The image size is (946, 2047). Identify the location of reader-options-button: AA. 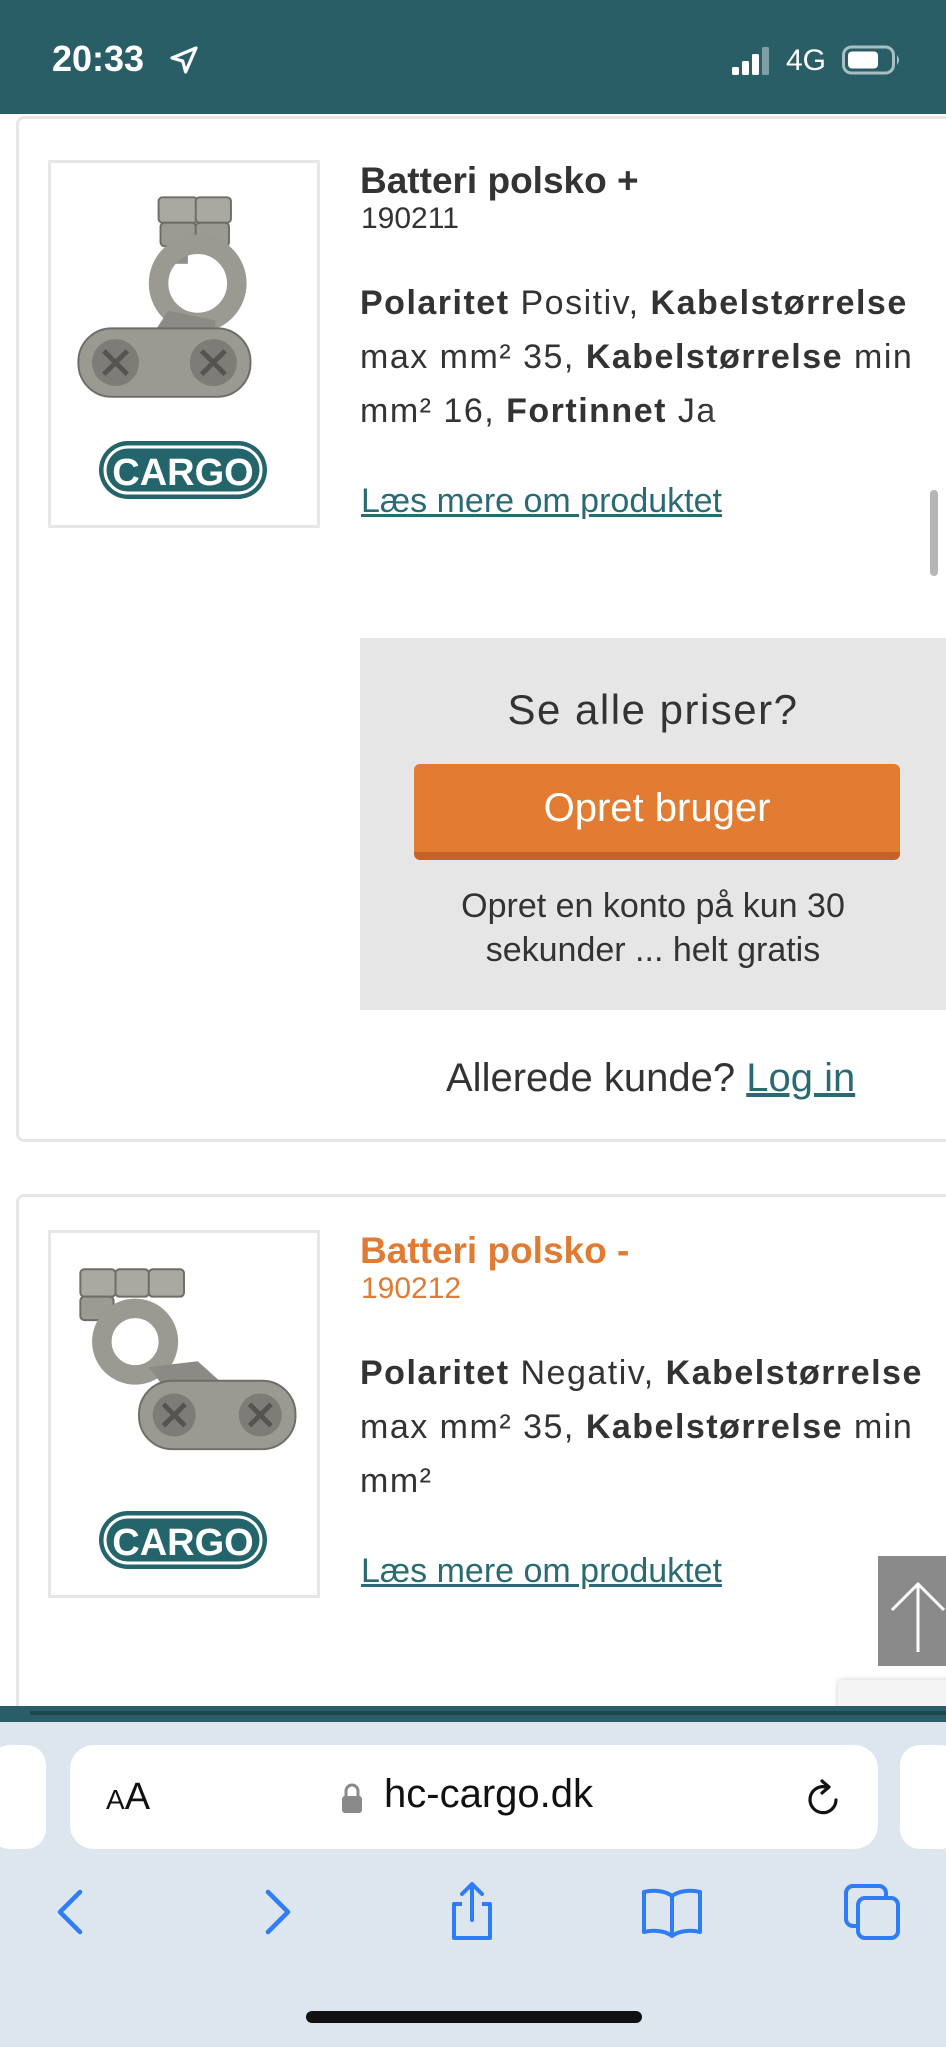
(128, 1797).